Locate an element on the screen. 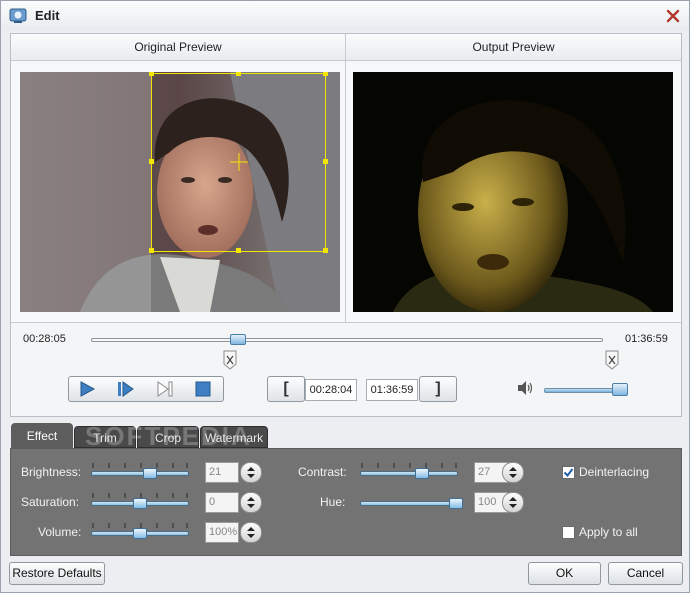 This screenshot has height=593, width=690. volume-field: 100% is located at coordinates (222, 532).